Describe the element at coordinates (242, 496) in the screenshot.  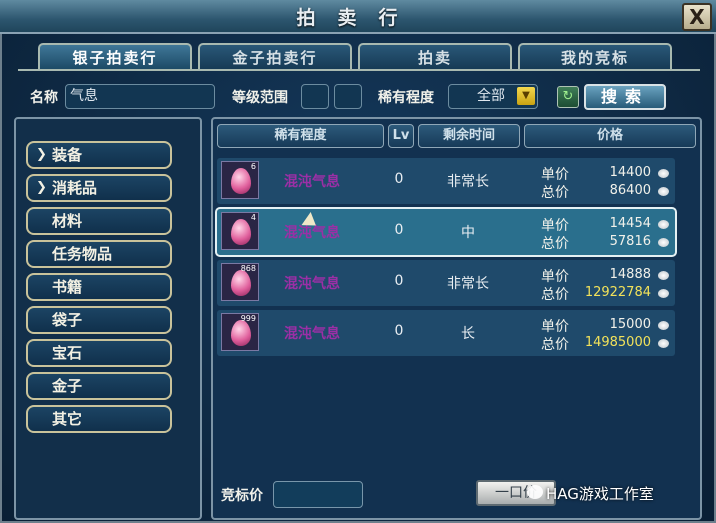
I see `bid-price-label: 竞标价` at that location.